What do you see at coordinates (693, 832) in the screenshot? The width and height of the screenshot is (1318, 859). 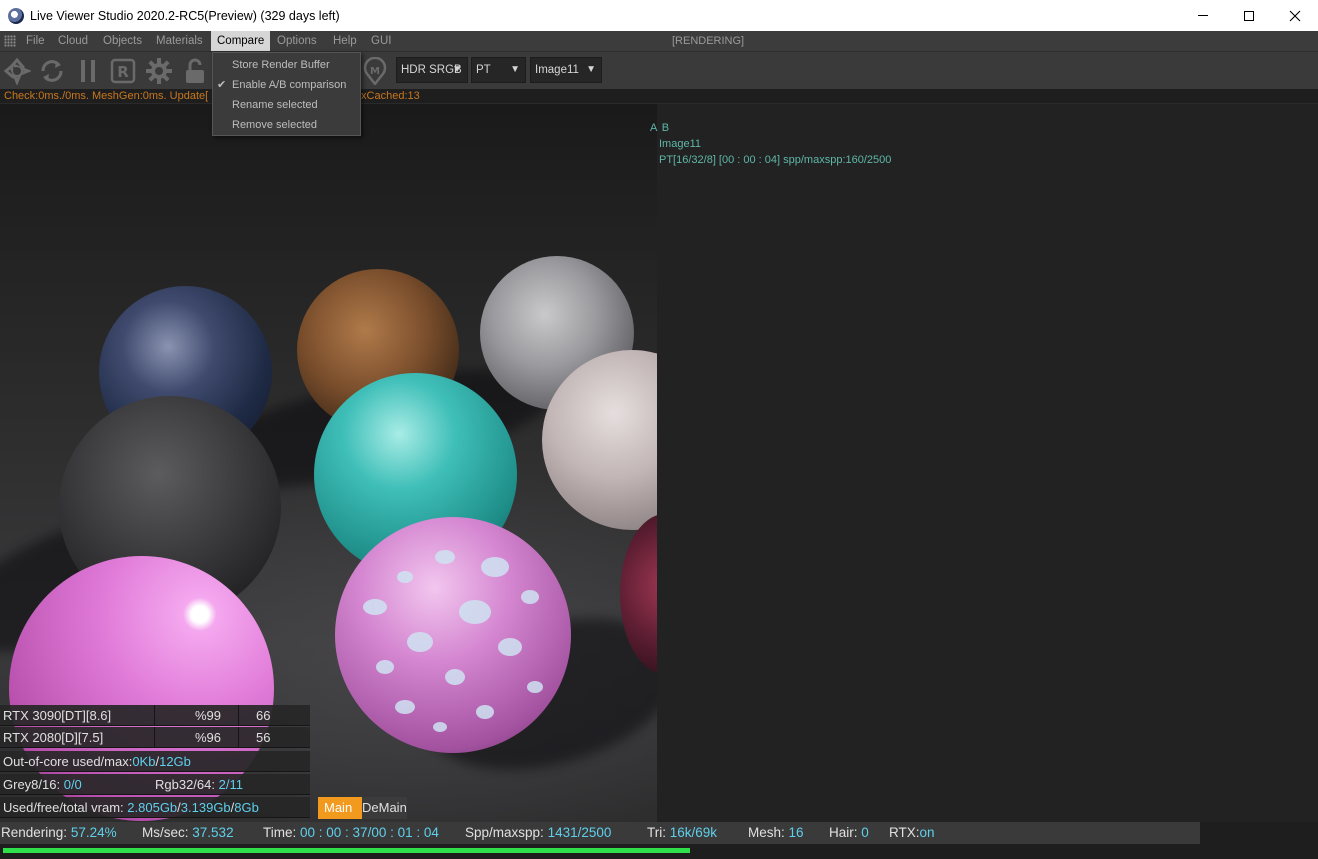 I see `tri-value: 16k/69k` at bounding box center [693, 832].